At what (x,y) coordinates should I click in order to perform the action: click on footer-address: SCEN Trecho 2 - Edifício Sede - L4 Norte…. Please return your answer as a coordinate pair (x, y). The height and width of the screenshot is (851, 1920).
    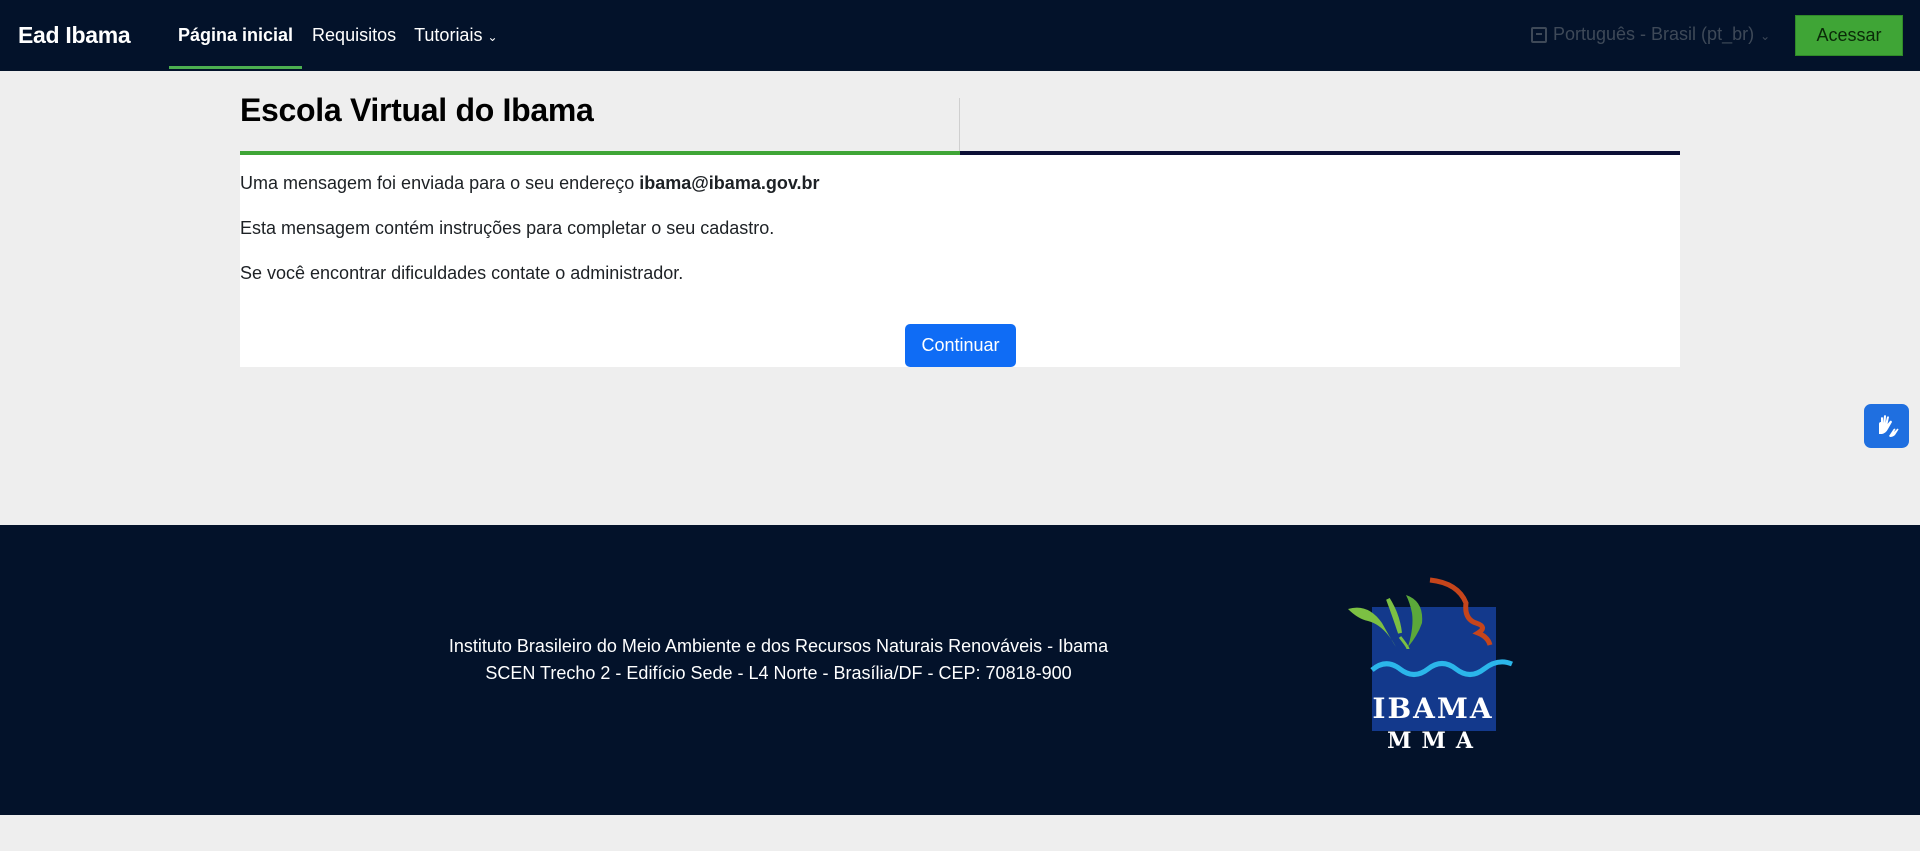
    Looking at the image, I should click on (778, 673).